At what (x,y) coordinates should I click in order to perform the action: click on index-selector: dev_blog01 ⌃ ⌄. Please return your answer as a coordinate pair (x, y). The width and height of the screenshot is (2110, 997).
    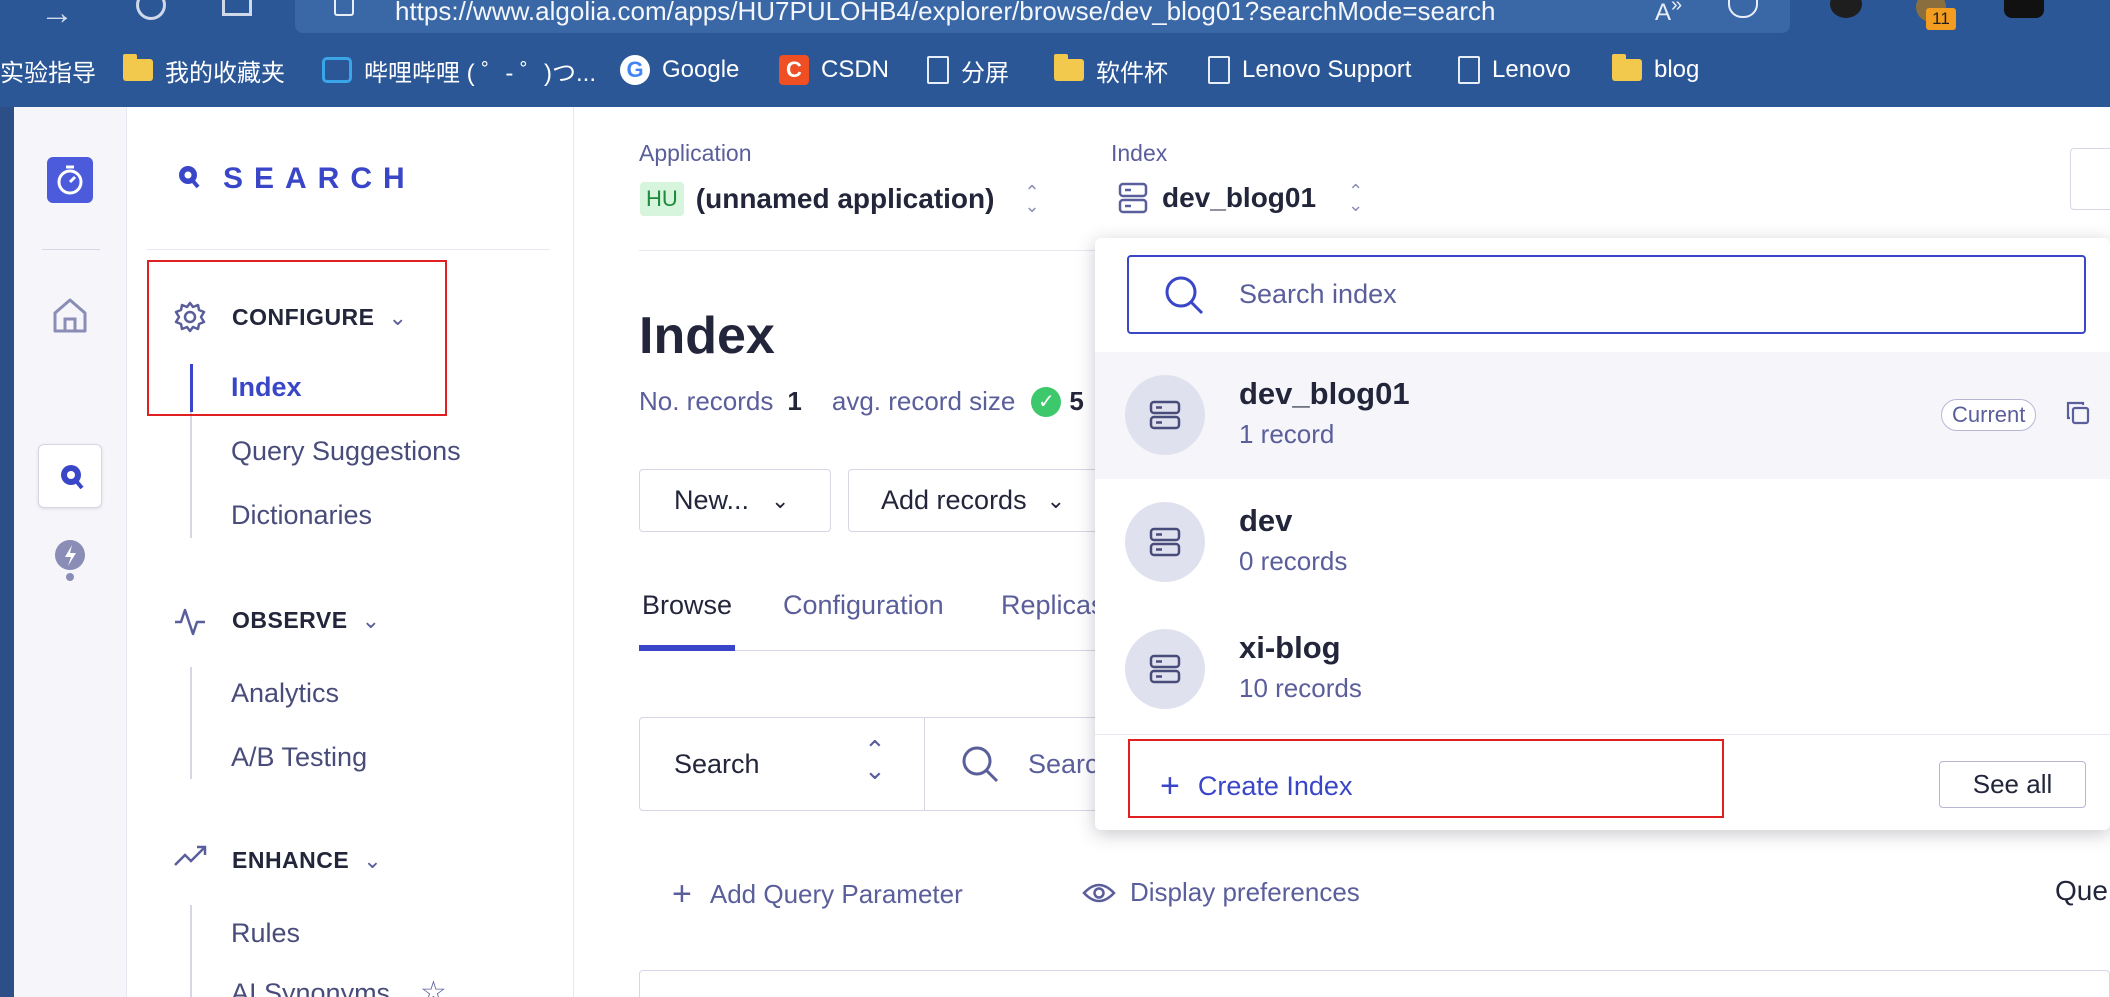
    Looking at the image, I should click on (1240, 198).